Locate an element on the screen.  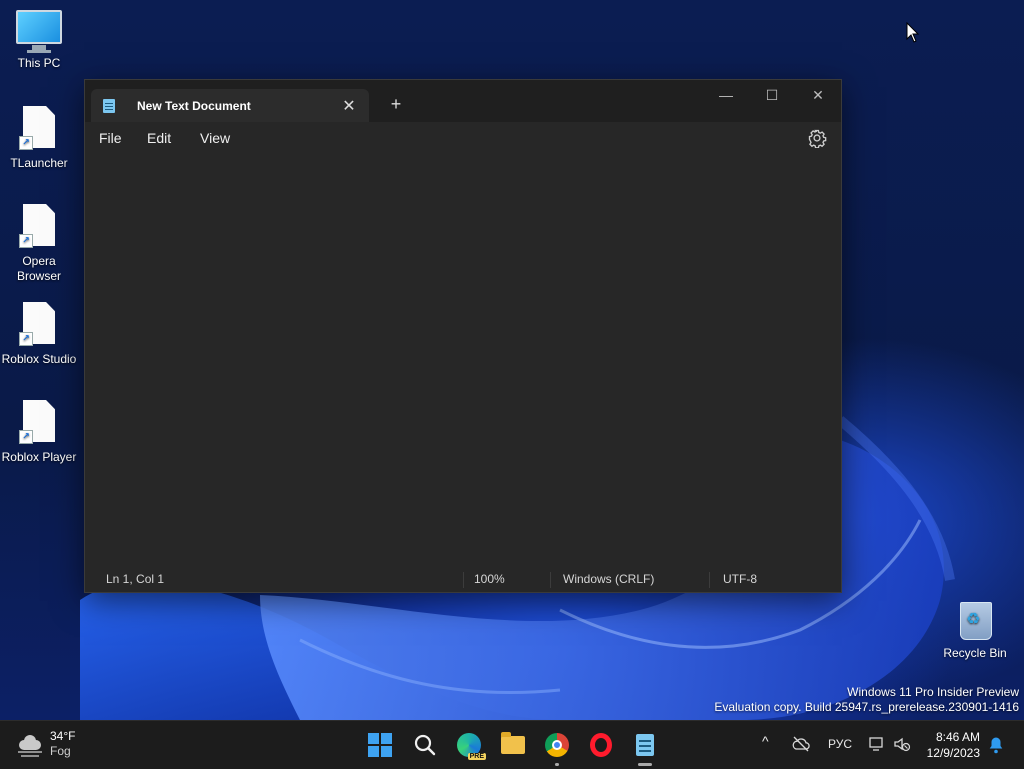
active-indicator is located at coordinates (645, 764).